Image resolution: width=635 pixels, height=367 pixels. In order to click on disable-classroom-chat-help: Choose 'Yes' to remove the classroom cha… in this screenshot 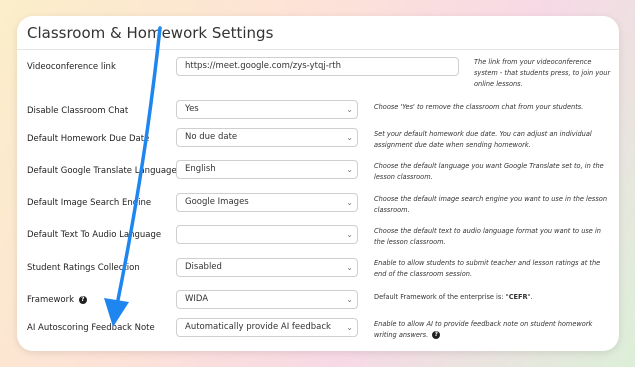, I will do `click(479, 107)`.